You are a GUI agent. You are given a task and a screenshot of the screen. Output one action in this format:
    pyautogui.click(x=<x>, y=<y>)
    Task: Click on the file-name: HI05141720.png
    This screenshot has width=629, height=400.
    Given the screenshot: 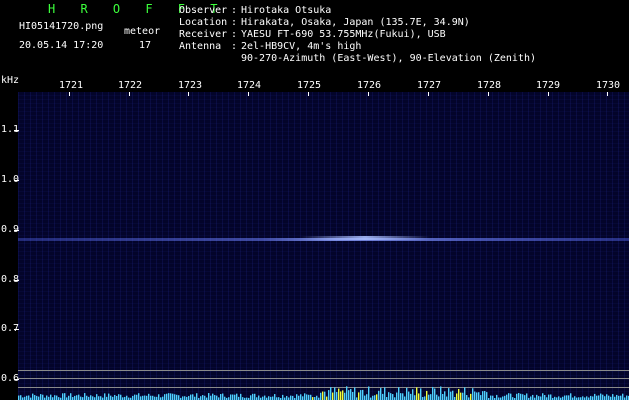 What is the action you would take?
    pyautogui.click(x=61, y=26)
    